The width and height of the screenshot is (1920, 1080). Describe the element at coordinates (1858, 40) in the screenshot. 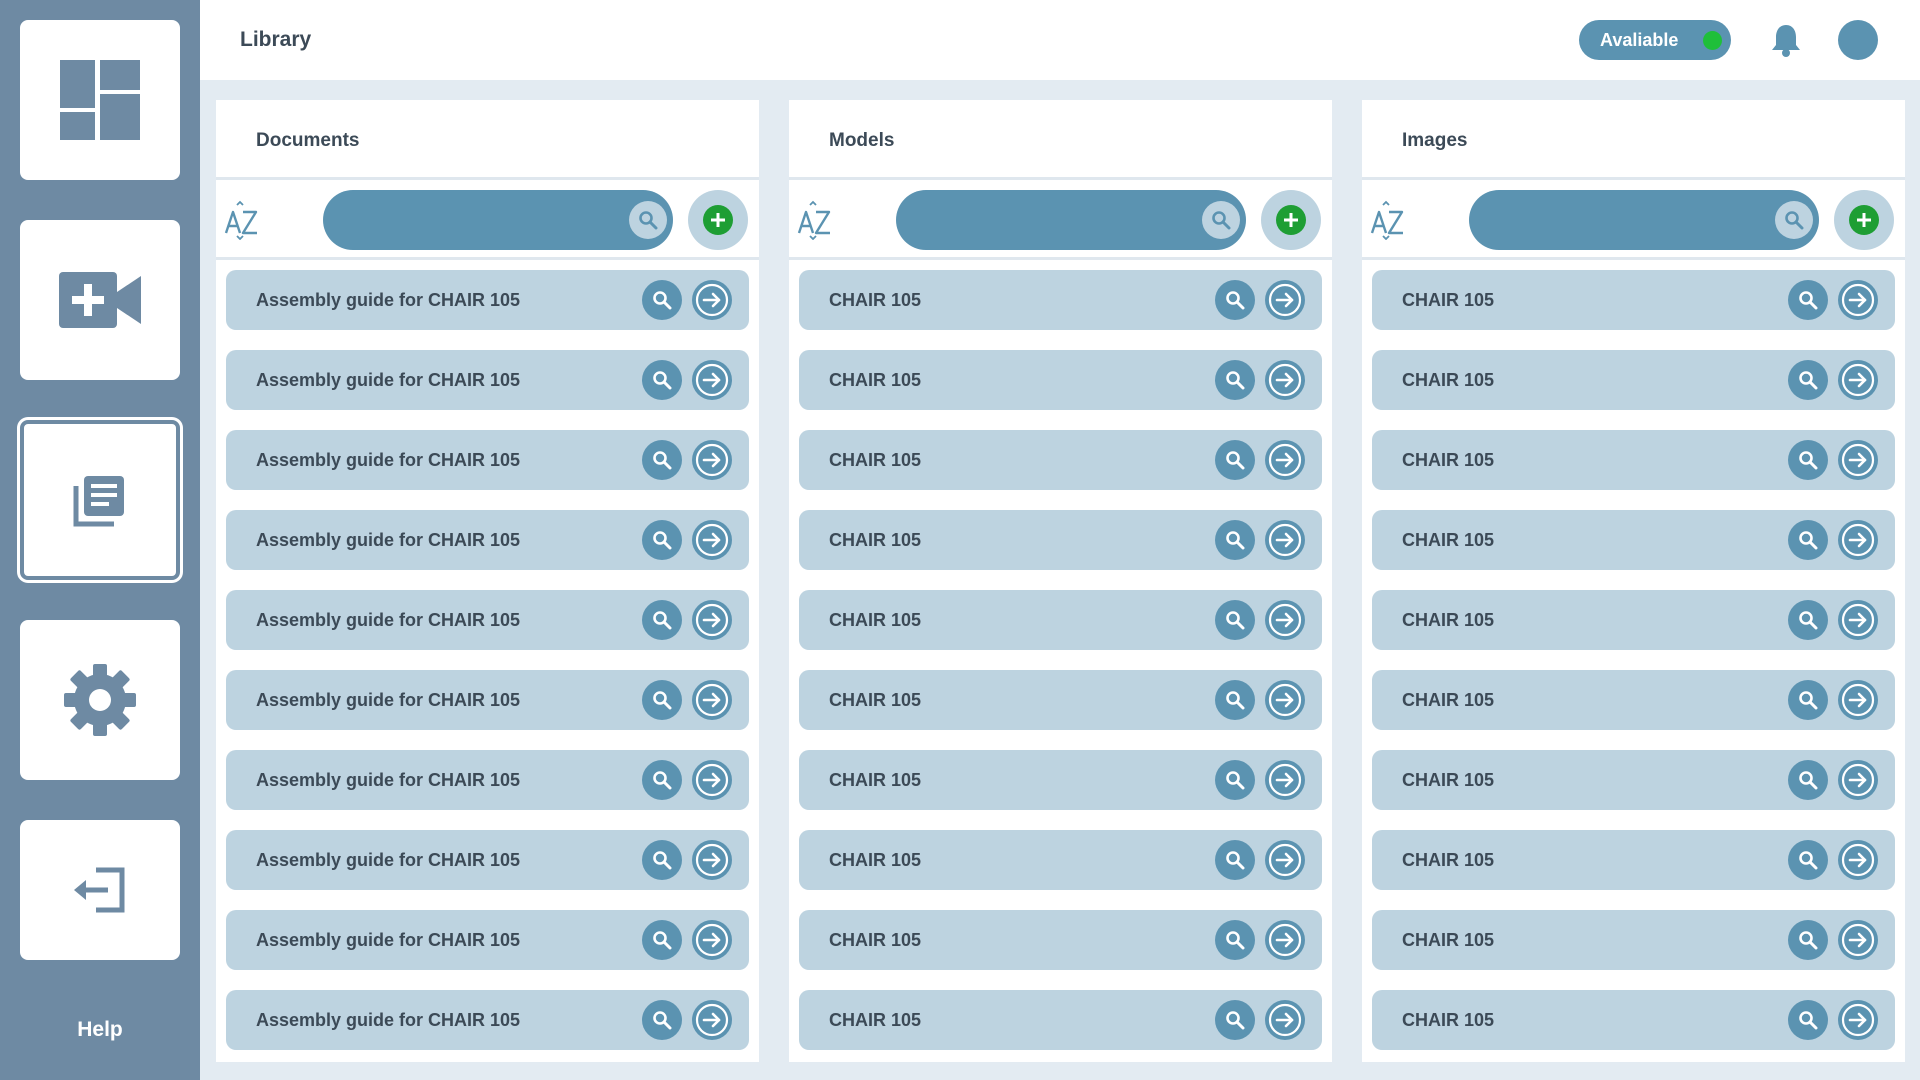

I see `avatar` at that location.